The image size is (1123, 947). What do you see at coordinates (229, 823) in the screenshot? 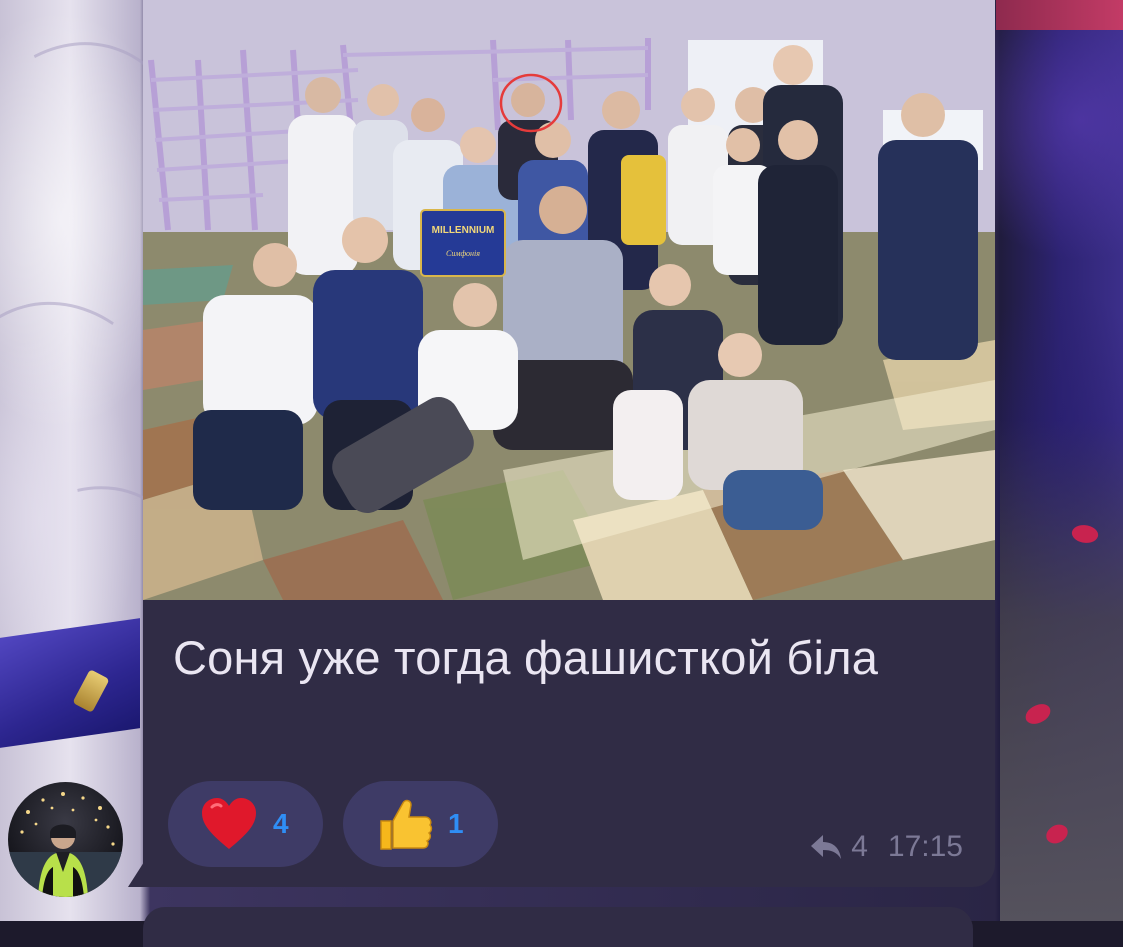
I see `heart-icon` at bounding box center [229, 823].